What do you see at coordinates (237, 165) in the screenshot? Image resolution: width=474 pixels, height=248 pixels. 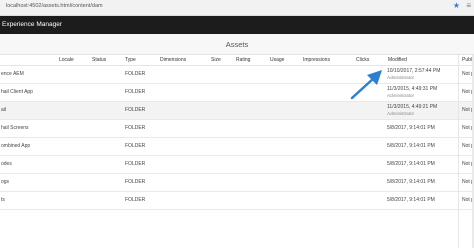 I see `table-row: odes FOLDER 5/8/2017, 9:14:01 PM Not p` at bounding box center [237, 165].